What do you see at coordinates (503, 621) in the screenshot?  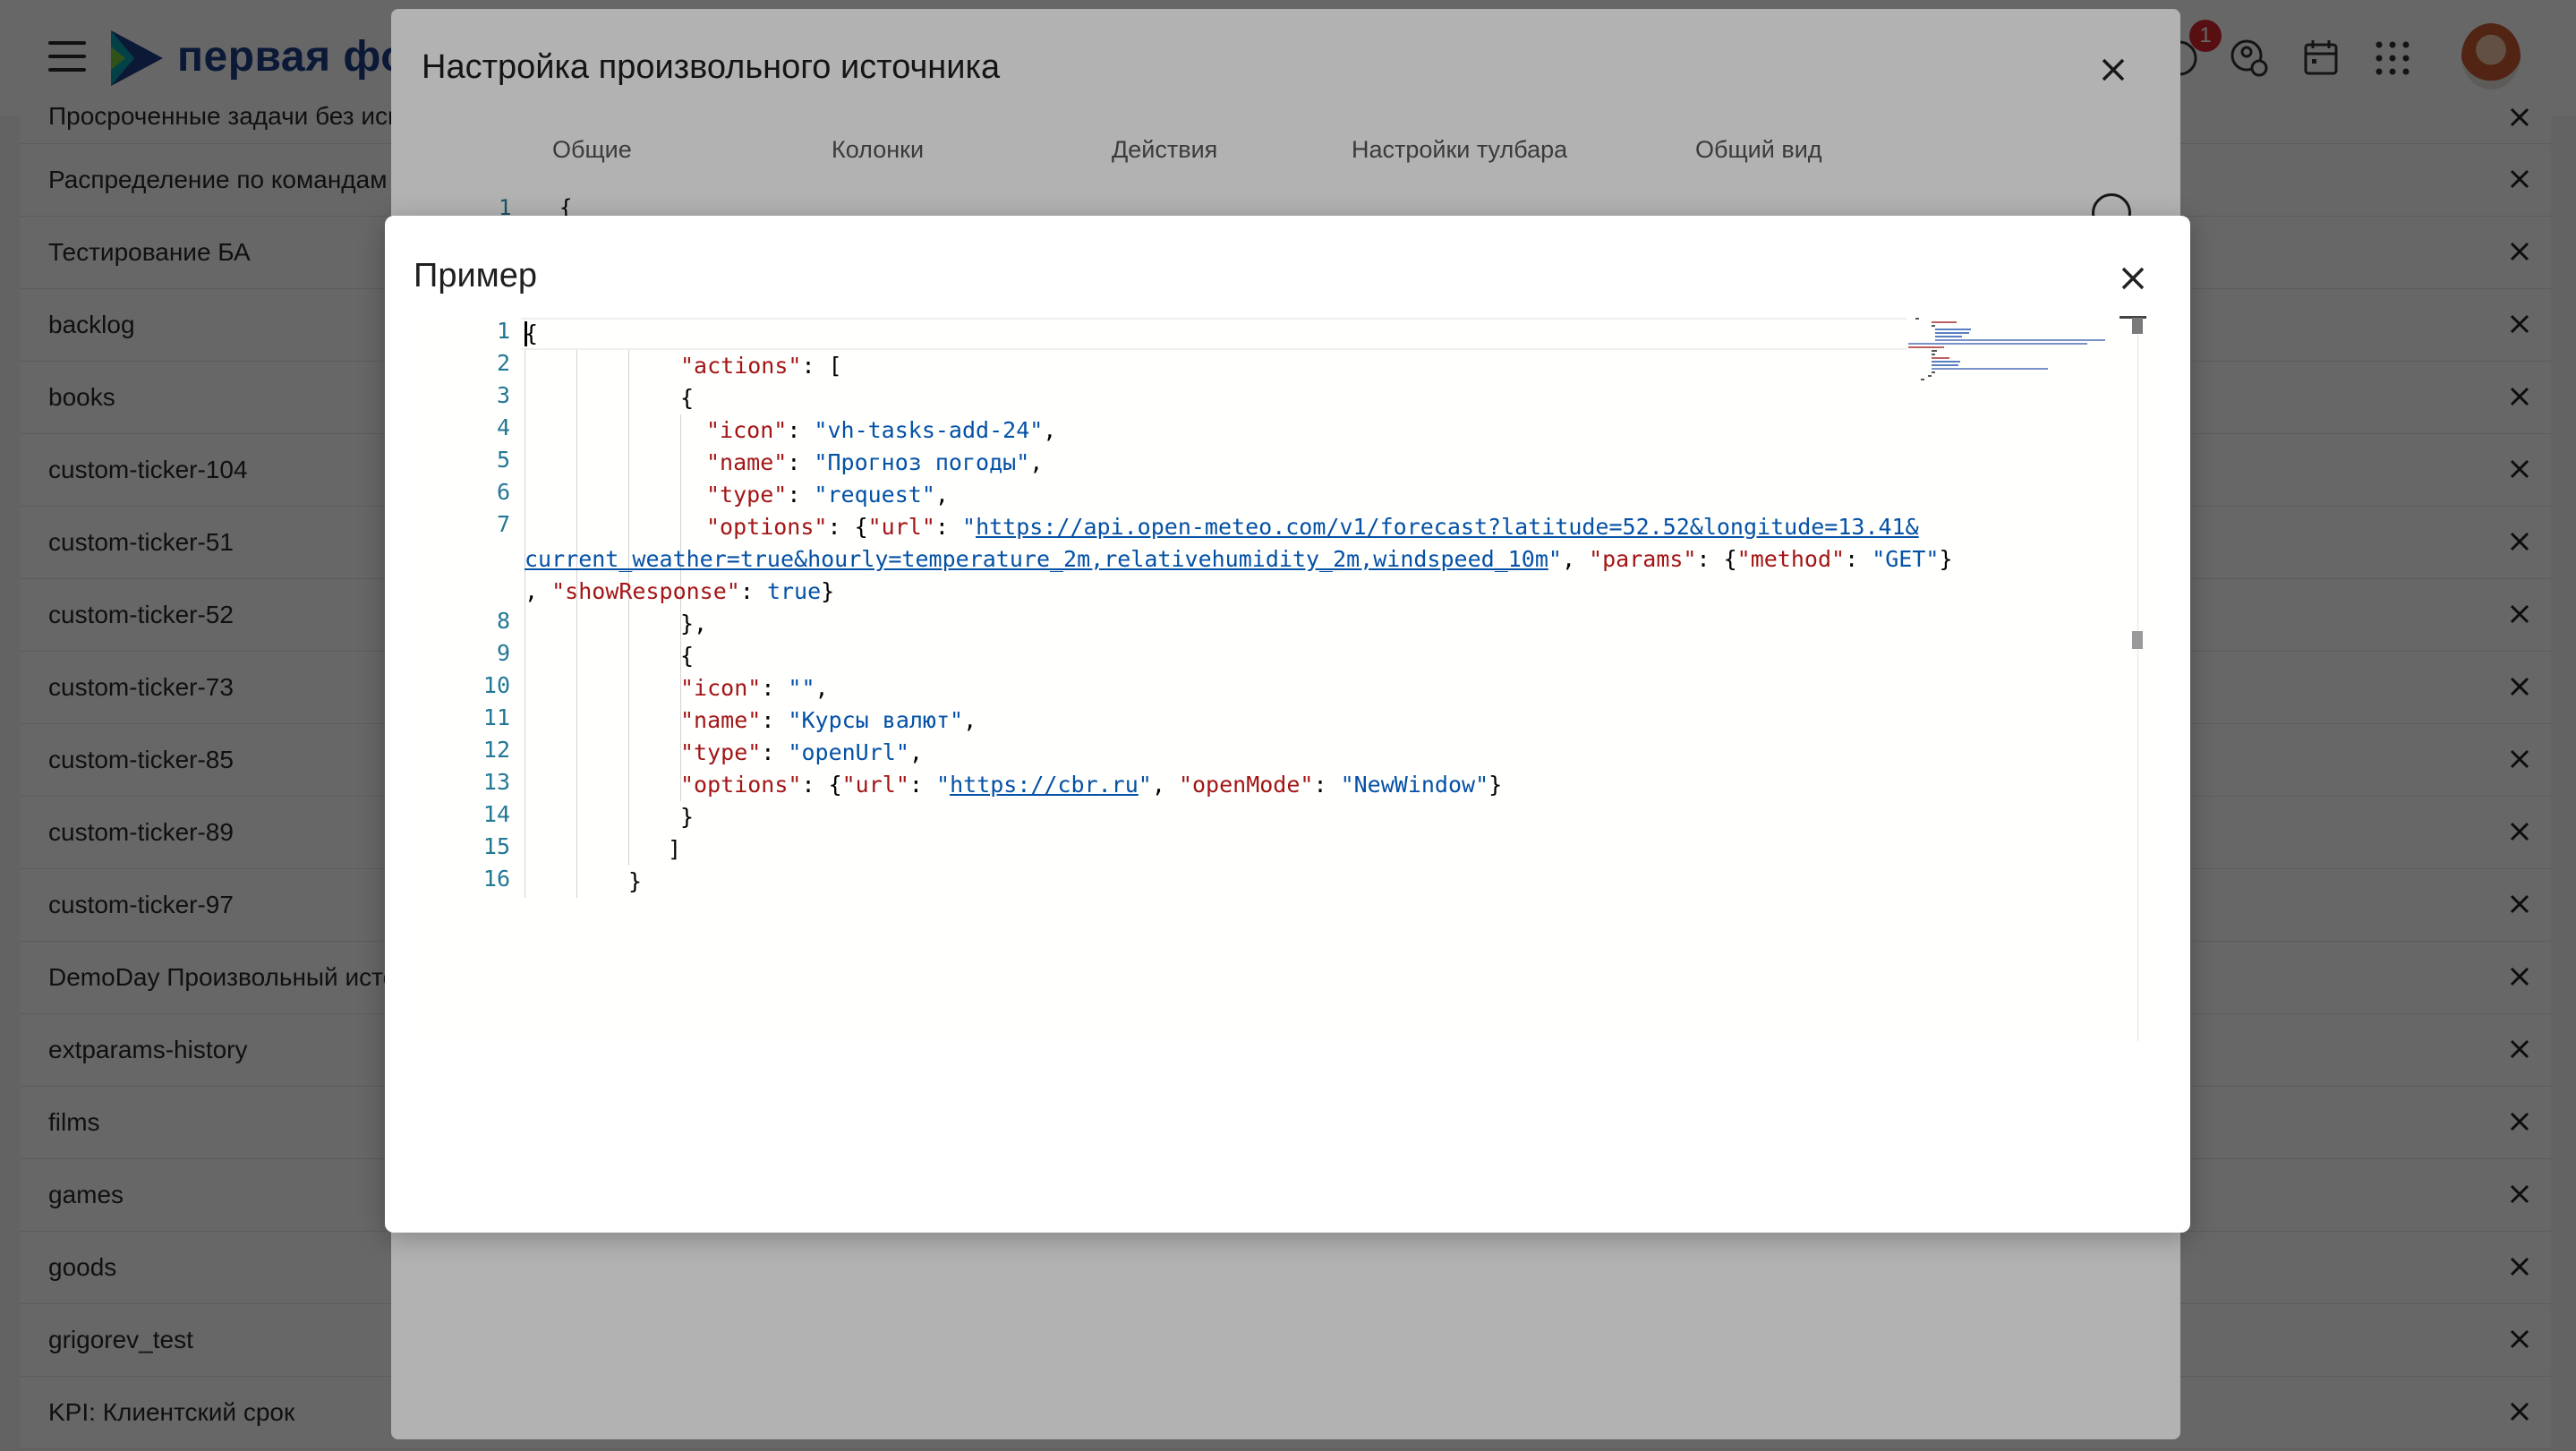 I see `line-number: 8` at bounding box center [503, 621].